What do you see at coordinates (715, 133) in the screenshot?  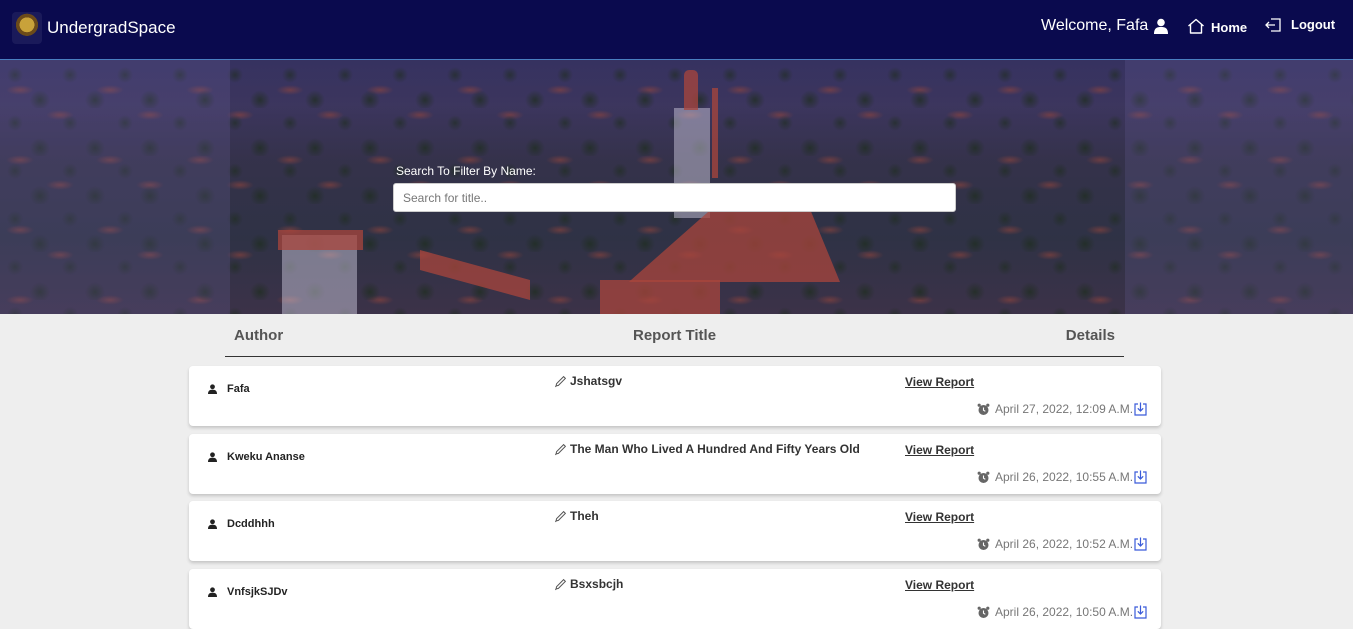 I see `tower-spire-small` at bounding box center [715, 133].